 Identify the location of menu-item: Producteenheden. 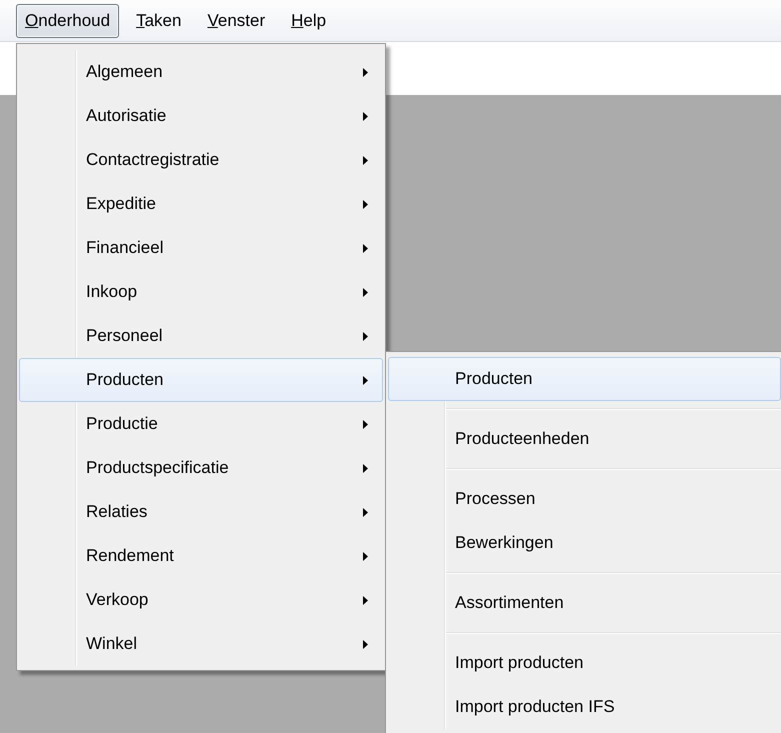
(584, 439).